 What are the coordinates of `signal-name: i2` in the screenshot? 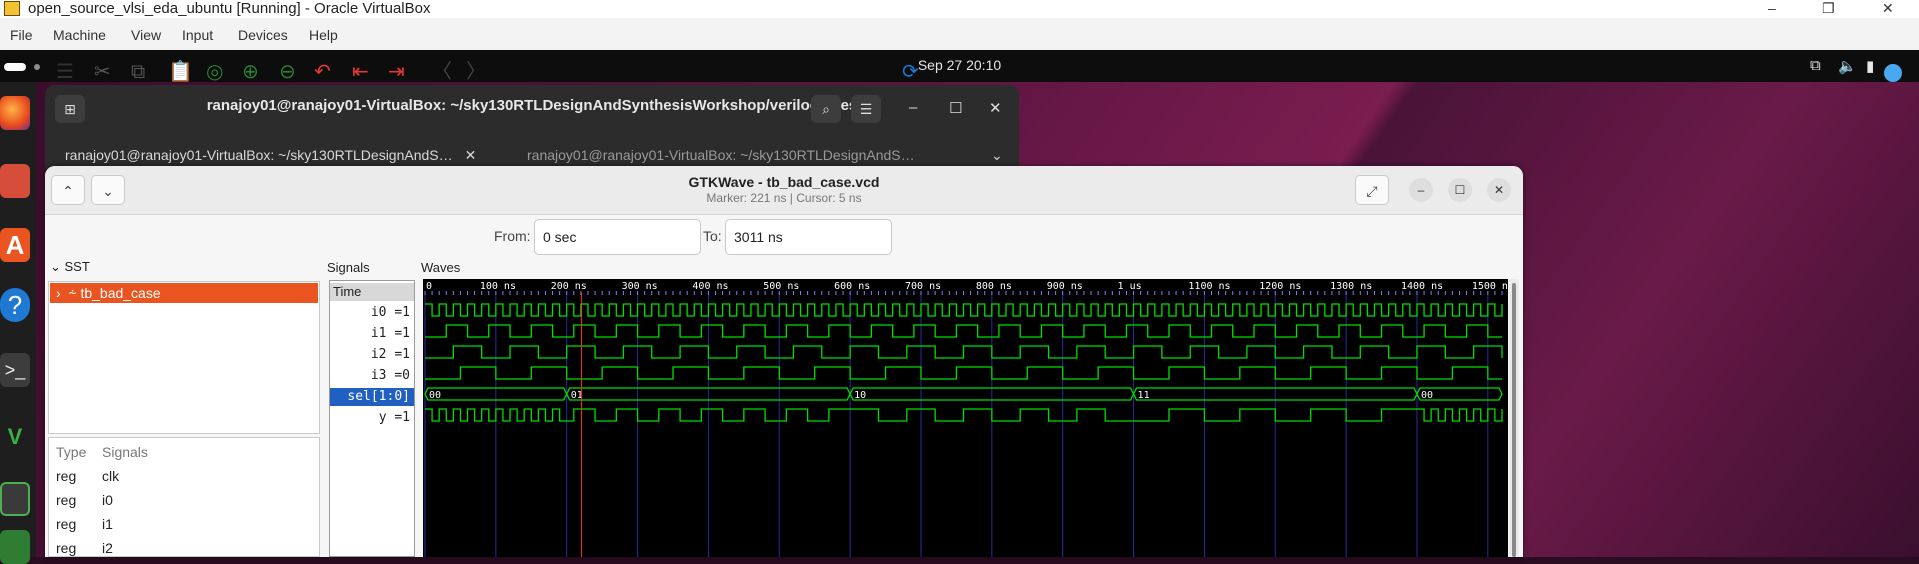 It's located at (107, 548).